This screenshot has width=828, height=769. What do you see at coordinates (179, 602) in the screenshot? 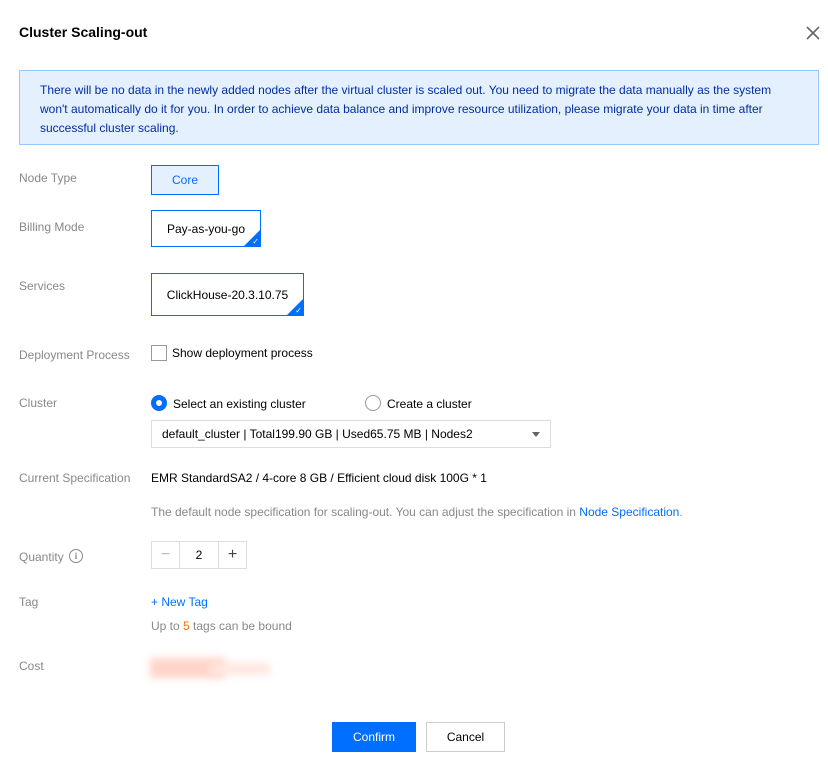
I see `new-tag-link: + New Tag` at bounding box center [179, 602].